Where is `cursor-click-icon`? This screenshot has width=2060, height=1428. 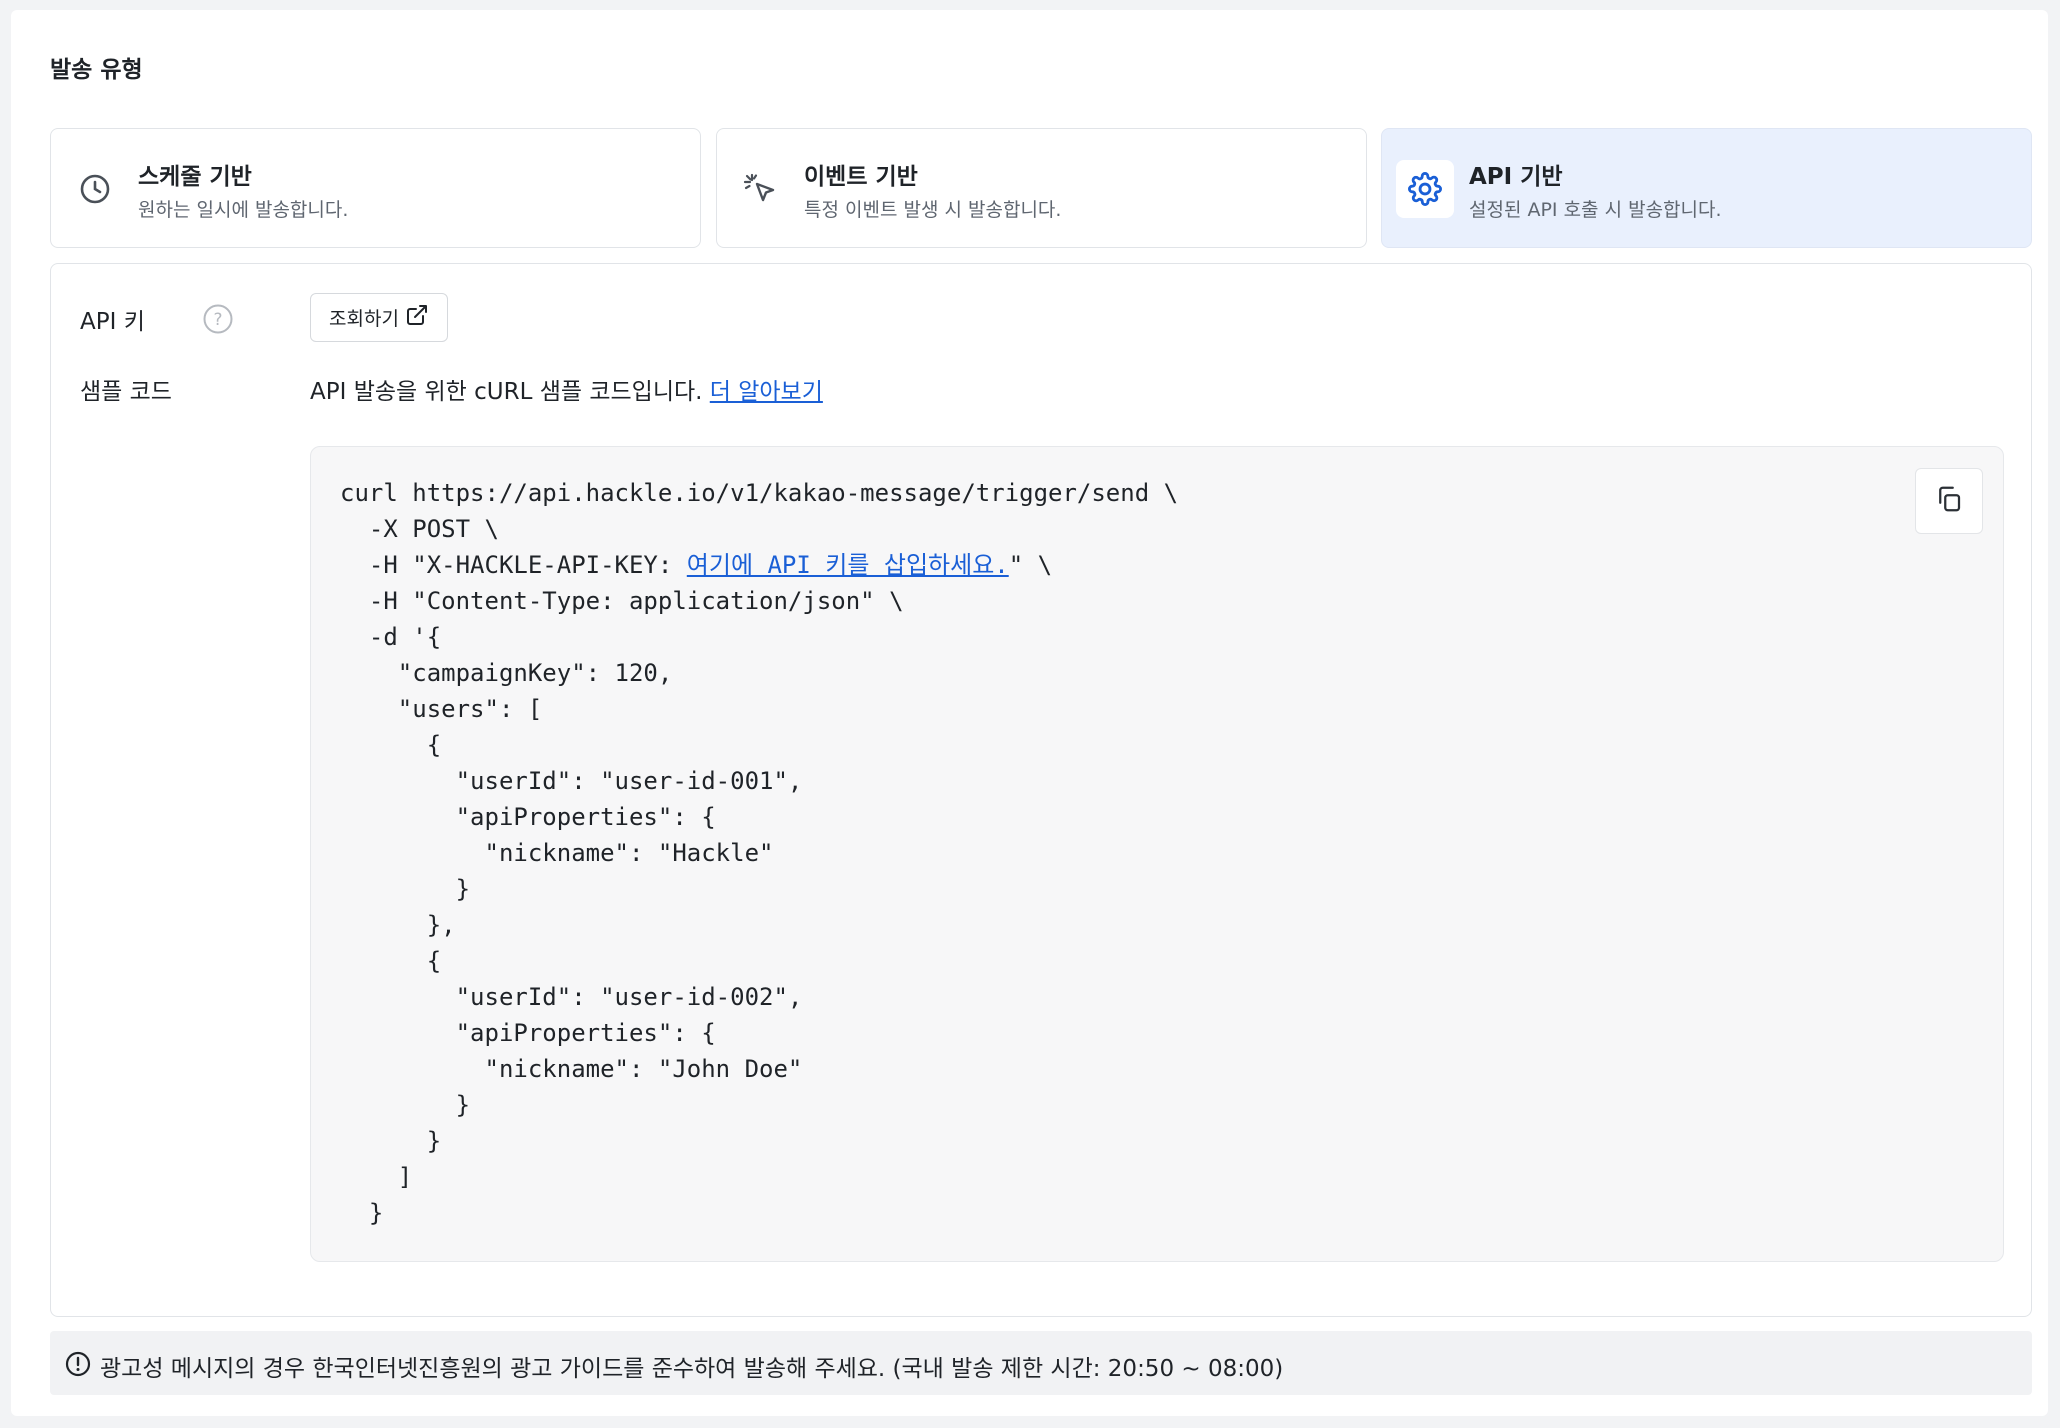
cursor-click-icon is located at coordinates (761, 189).